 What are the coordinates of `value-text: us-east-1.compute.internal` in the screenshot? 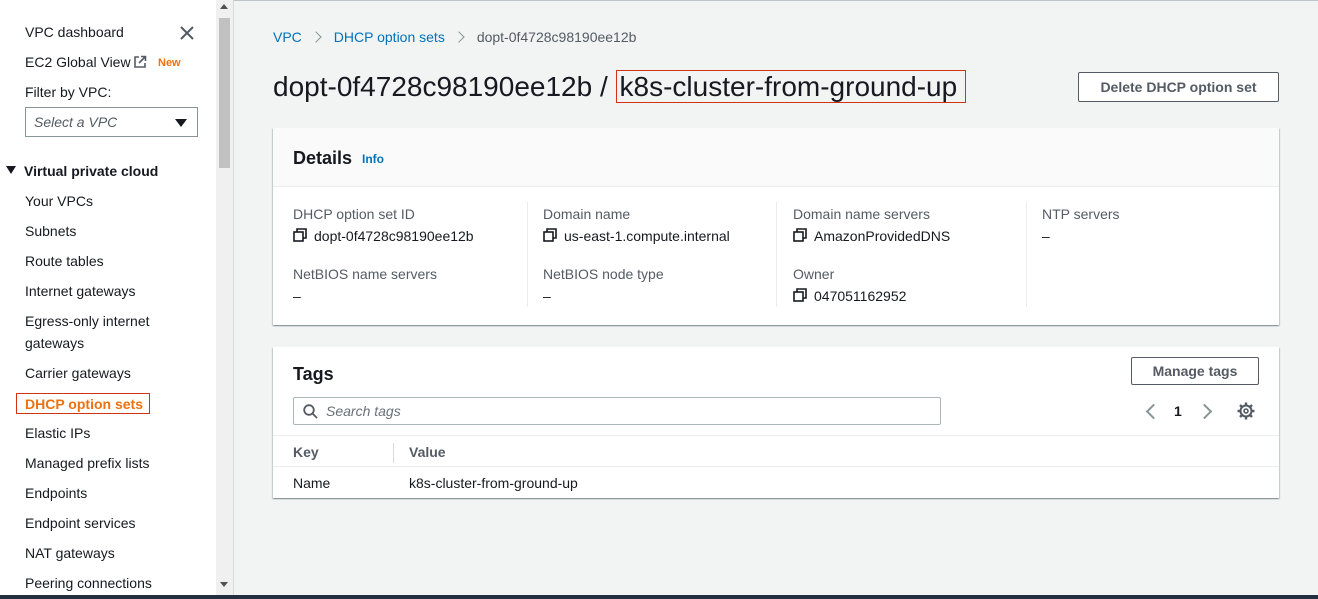 It's located at (647, 236).